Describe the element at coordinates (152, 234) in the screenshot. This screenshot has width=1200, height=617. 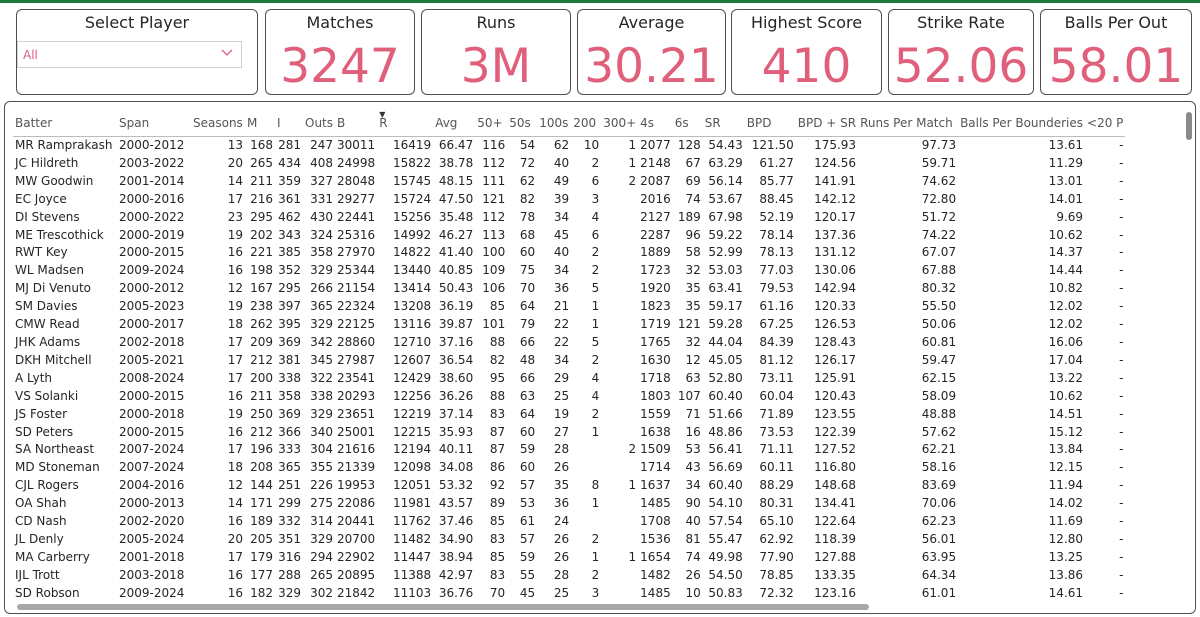
I see `table-cell: 2000-2019` at that location.